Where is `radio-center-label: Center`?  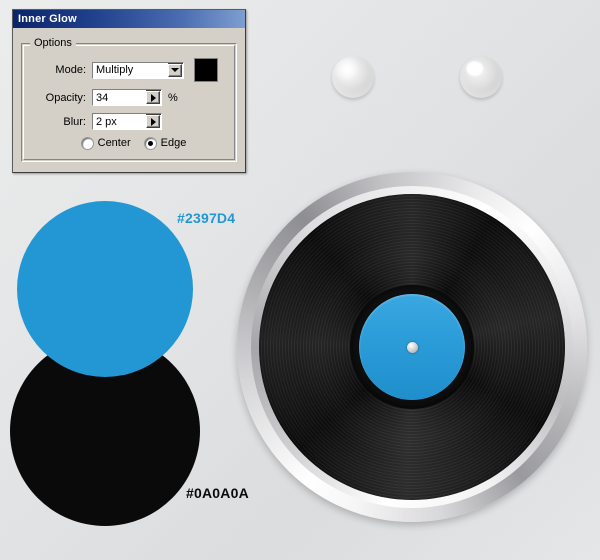
radio-center-label: Center is located at coordinates (114, 143).